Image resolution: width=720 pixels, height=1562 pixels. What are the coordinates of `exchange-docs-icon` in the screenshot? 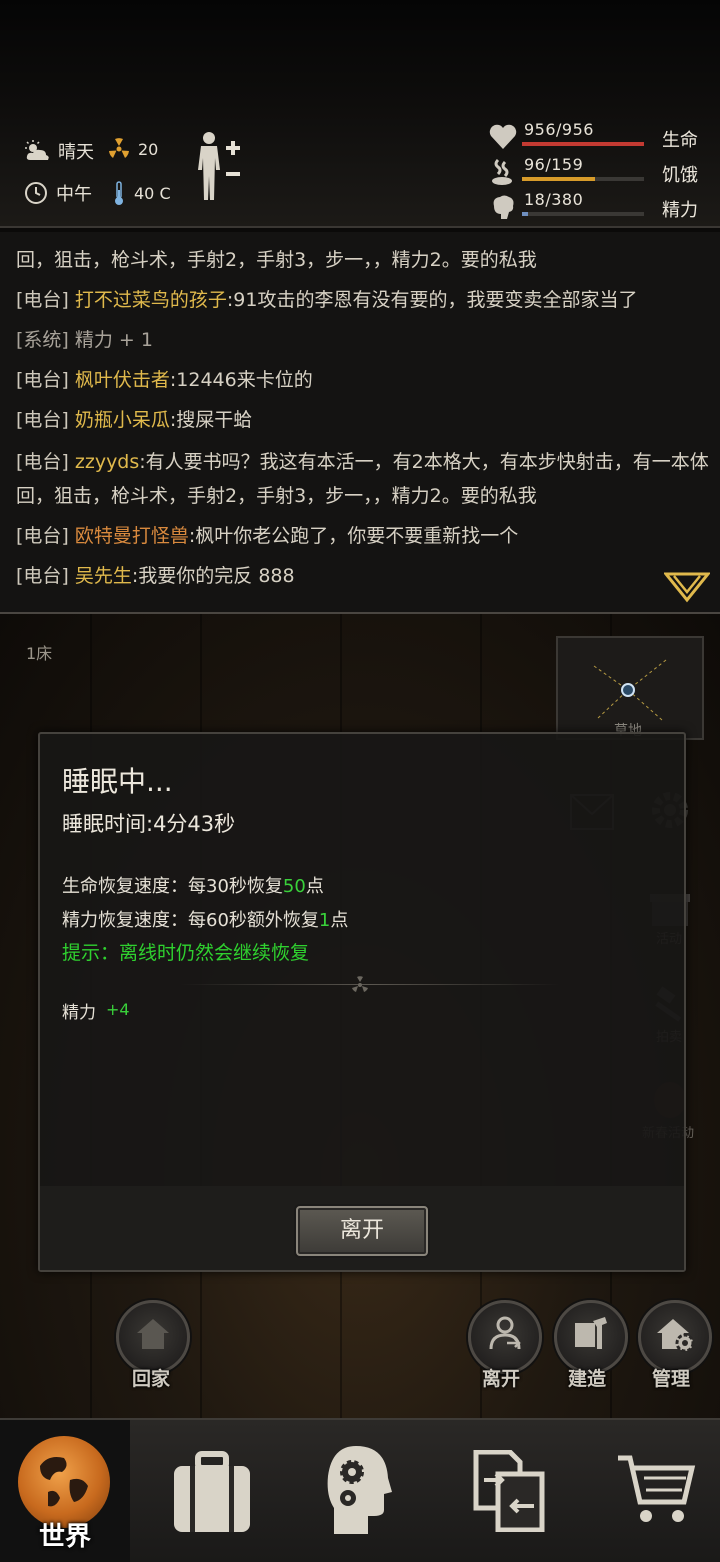 It's located at (509, 1491).